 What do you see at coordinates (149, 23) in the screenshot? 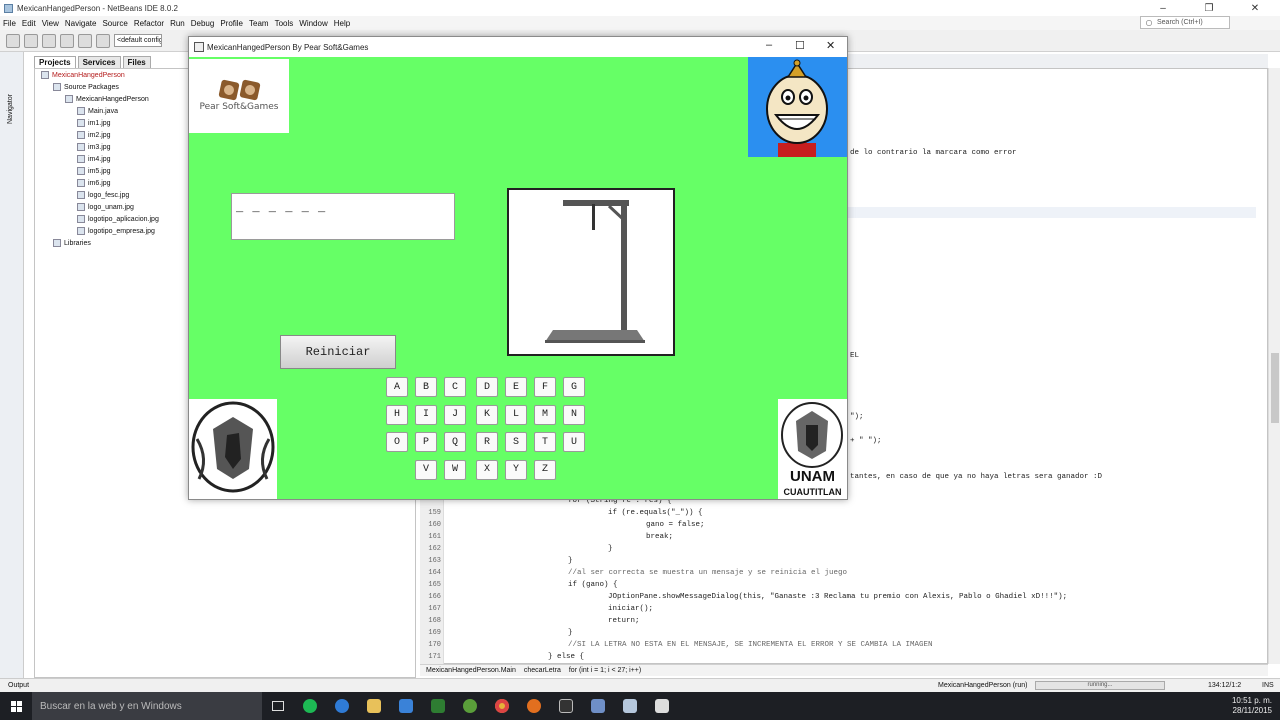
I see `menu-refactor: Refactor` at bounding box center [149, 23].